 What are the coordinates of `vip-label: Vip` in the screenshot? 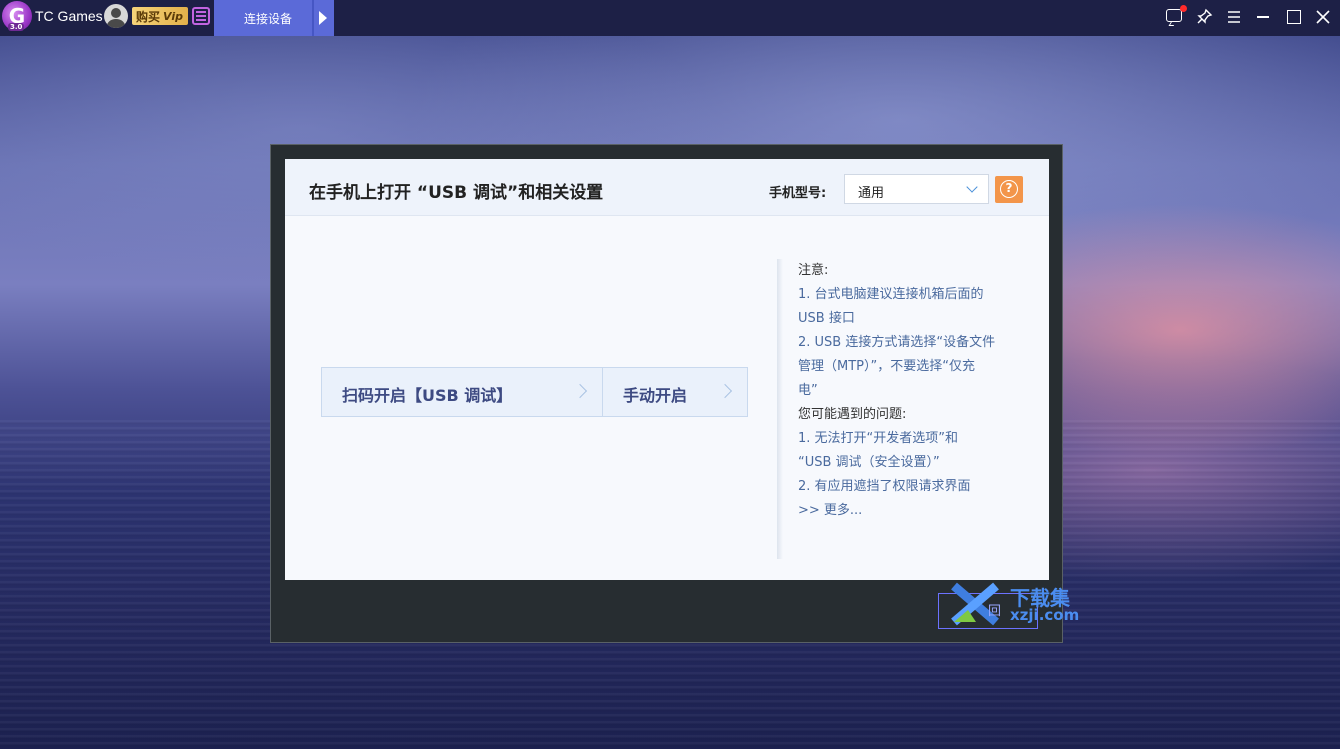 It's located at (173, 16).